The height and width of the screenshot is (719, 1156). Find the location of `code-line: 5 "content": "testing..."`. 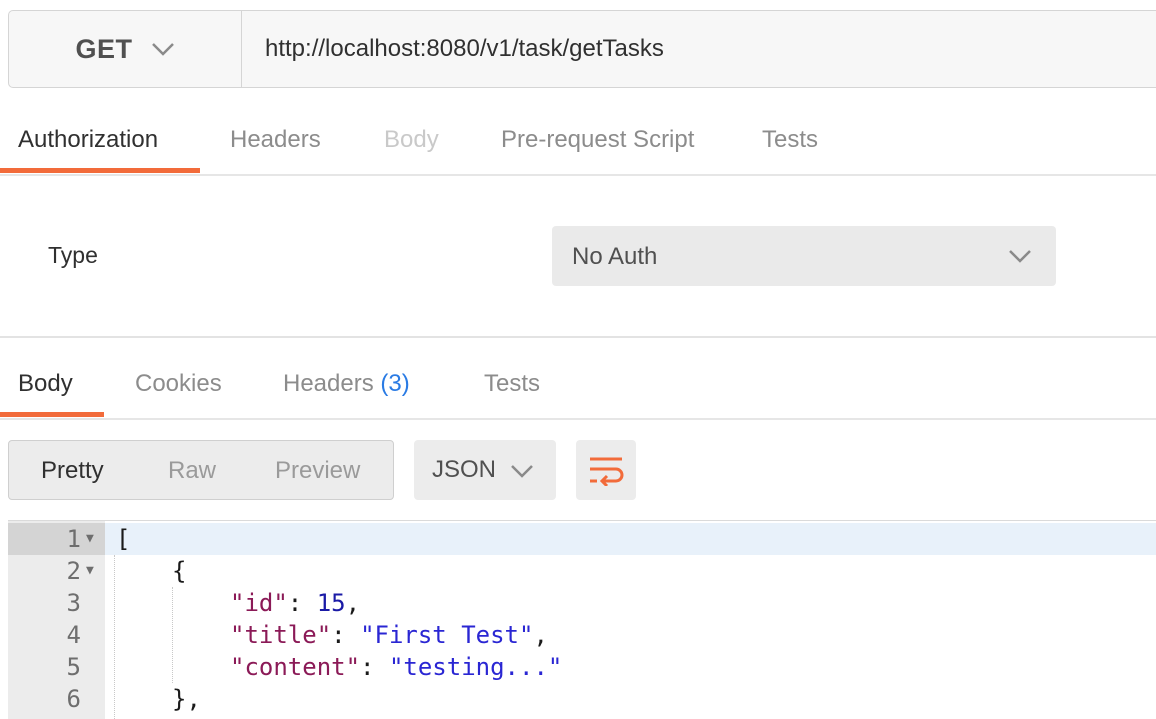

code-line: 5 "content": "testing..." is located at coordinates (582, 667).